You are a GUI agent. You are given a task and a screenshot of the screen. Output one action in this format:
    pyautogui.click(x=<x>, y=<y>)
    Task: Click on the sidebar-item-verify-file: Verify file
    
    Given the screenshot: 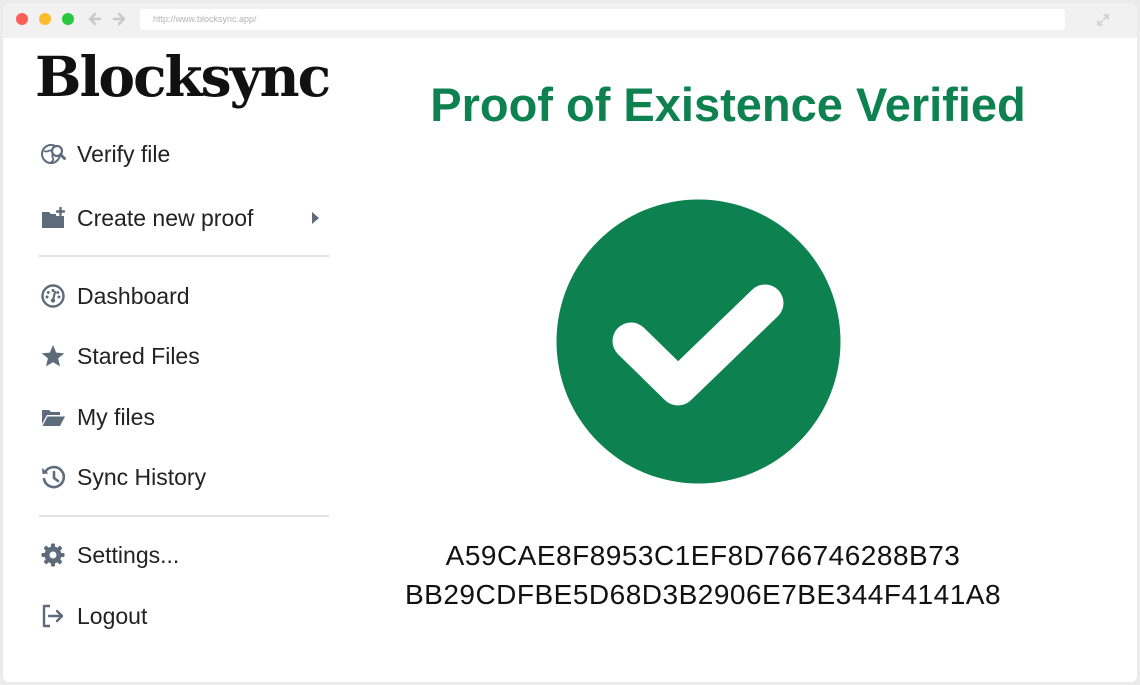 What is the action you would take?
    pyautogui.click(x=190, y=154)
    